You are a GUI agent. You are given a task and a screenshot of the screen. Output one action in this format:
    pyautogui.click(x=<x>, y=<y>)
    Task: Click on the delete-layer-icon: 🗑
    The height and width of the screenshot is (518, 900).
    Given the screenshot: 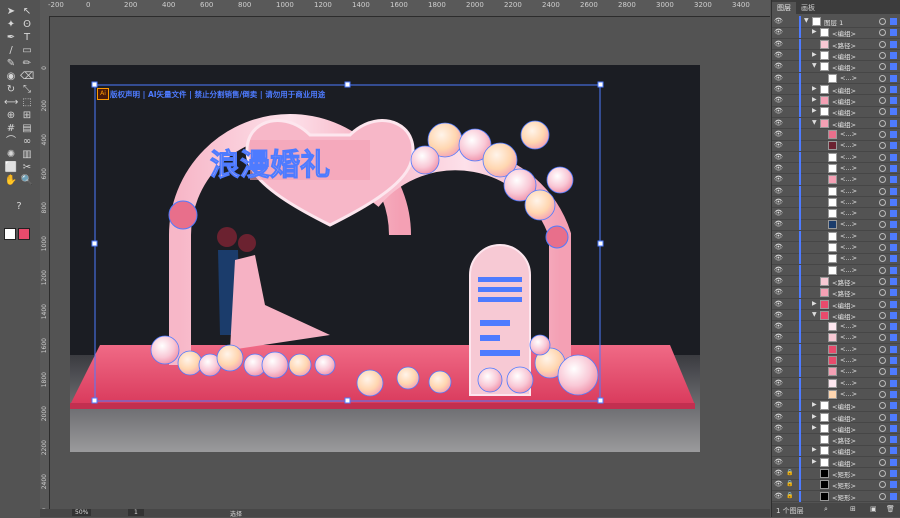 What is the action you would take?
    pyautogui.click(x=890, y=509)
    